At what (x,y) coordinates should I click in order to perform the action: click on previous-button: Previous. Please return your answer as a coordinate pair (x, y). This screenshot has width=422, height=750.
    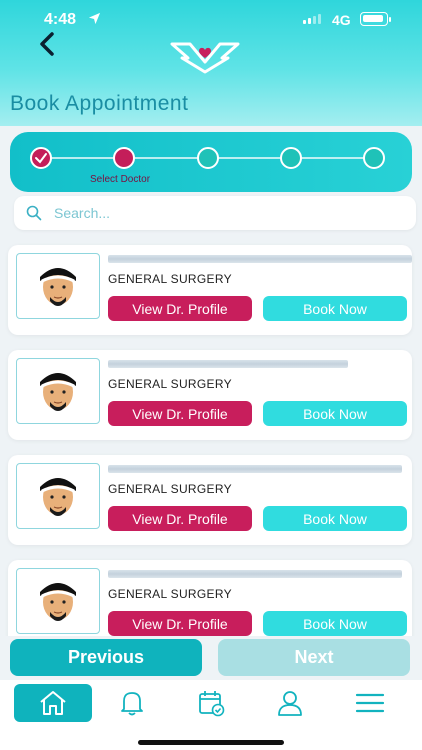
    Looking at the image, I should click on (106, 657).